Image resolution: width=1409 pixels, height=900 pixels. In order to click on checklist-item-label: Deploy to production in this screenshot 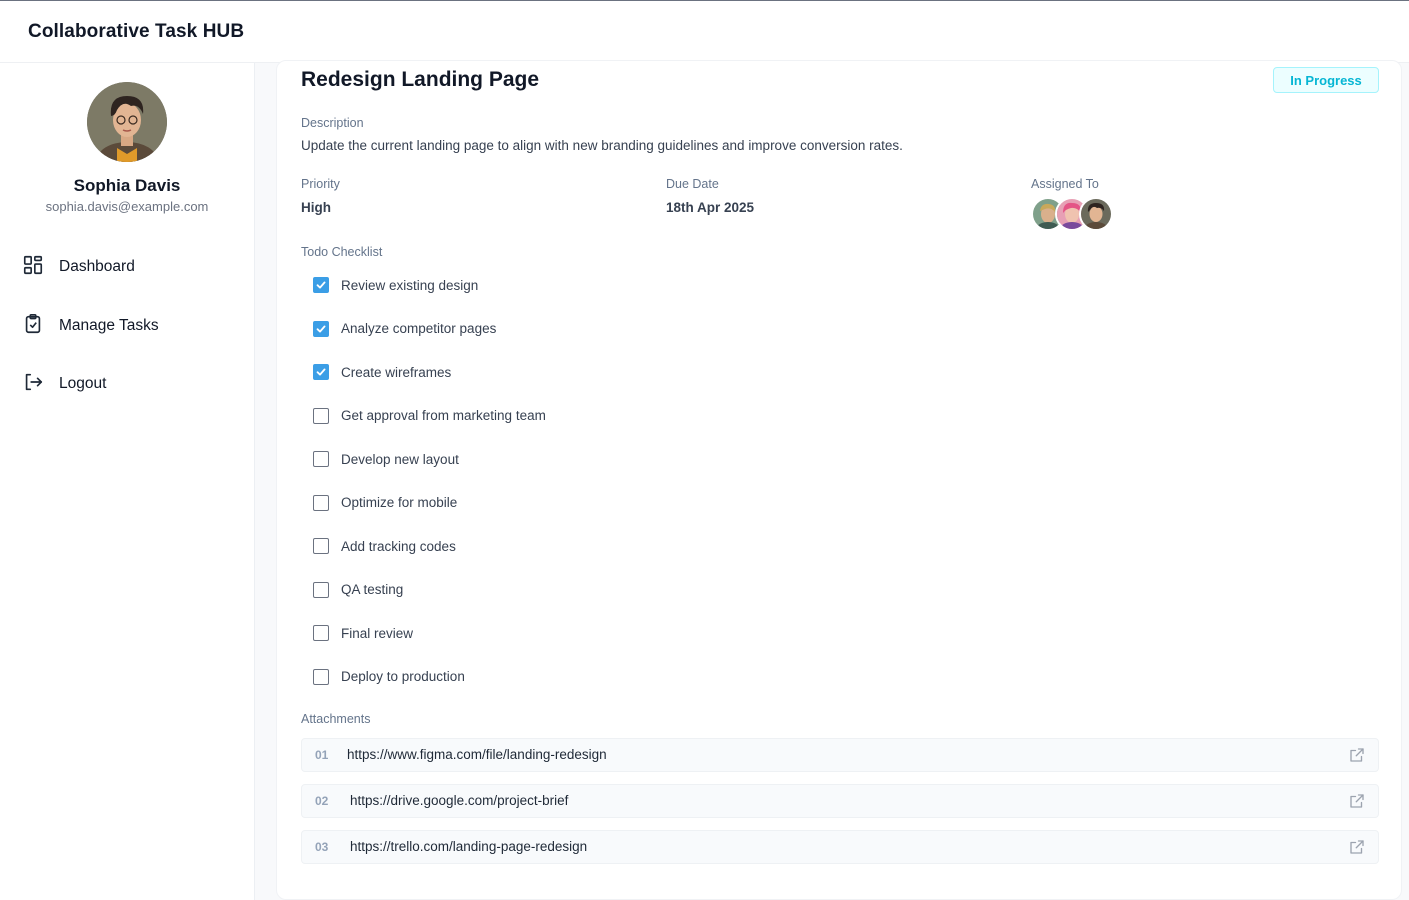, I will do `click(403, 676)`.